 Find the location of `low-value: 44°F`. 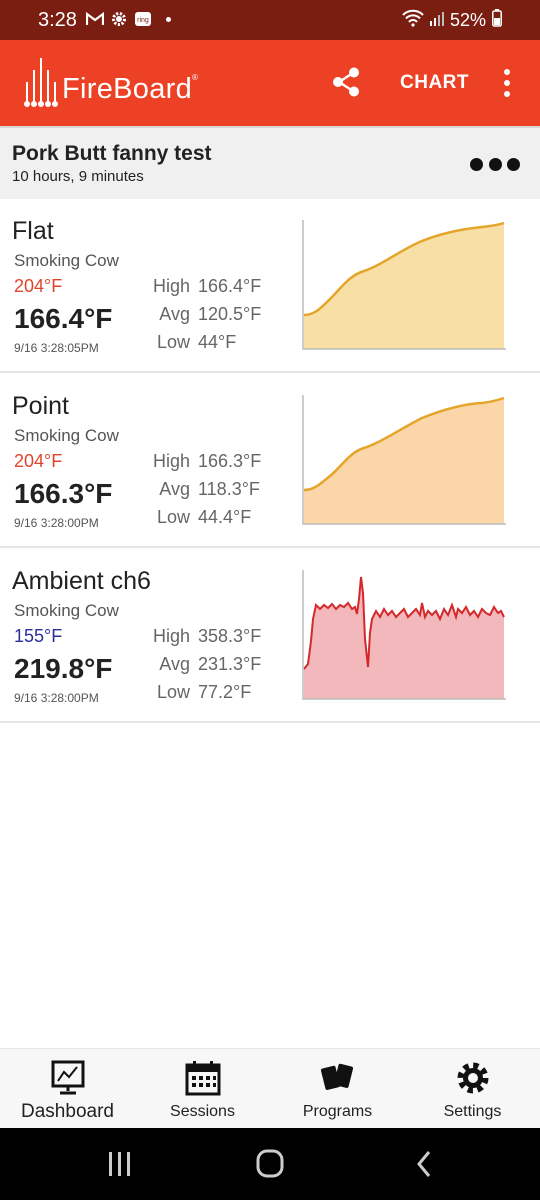

low-value: 44°F is located at coordinates (217, 342).